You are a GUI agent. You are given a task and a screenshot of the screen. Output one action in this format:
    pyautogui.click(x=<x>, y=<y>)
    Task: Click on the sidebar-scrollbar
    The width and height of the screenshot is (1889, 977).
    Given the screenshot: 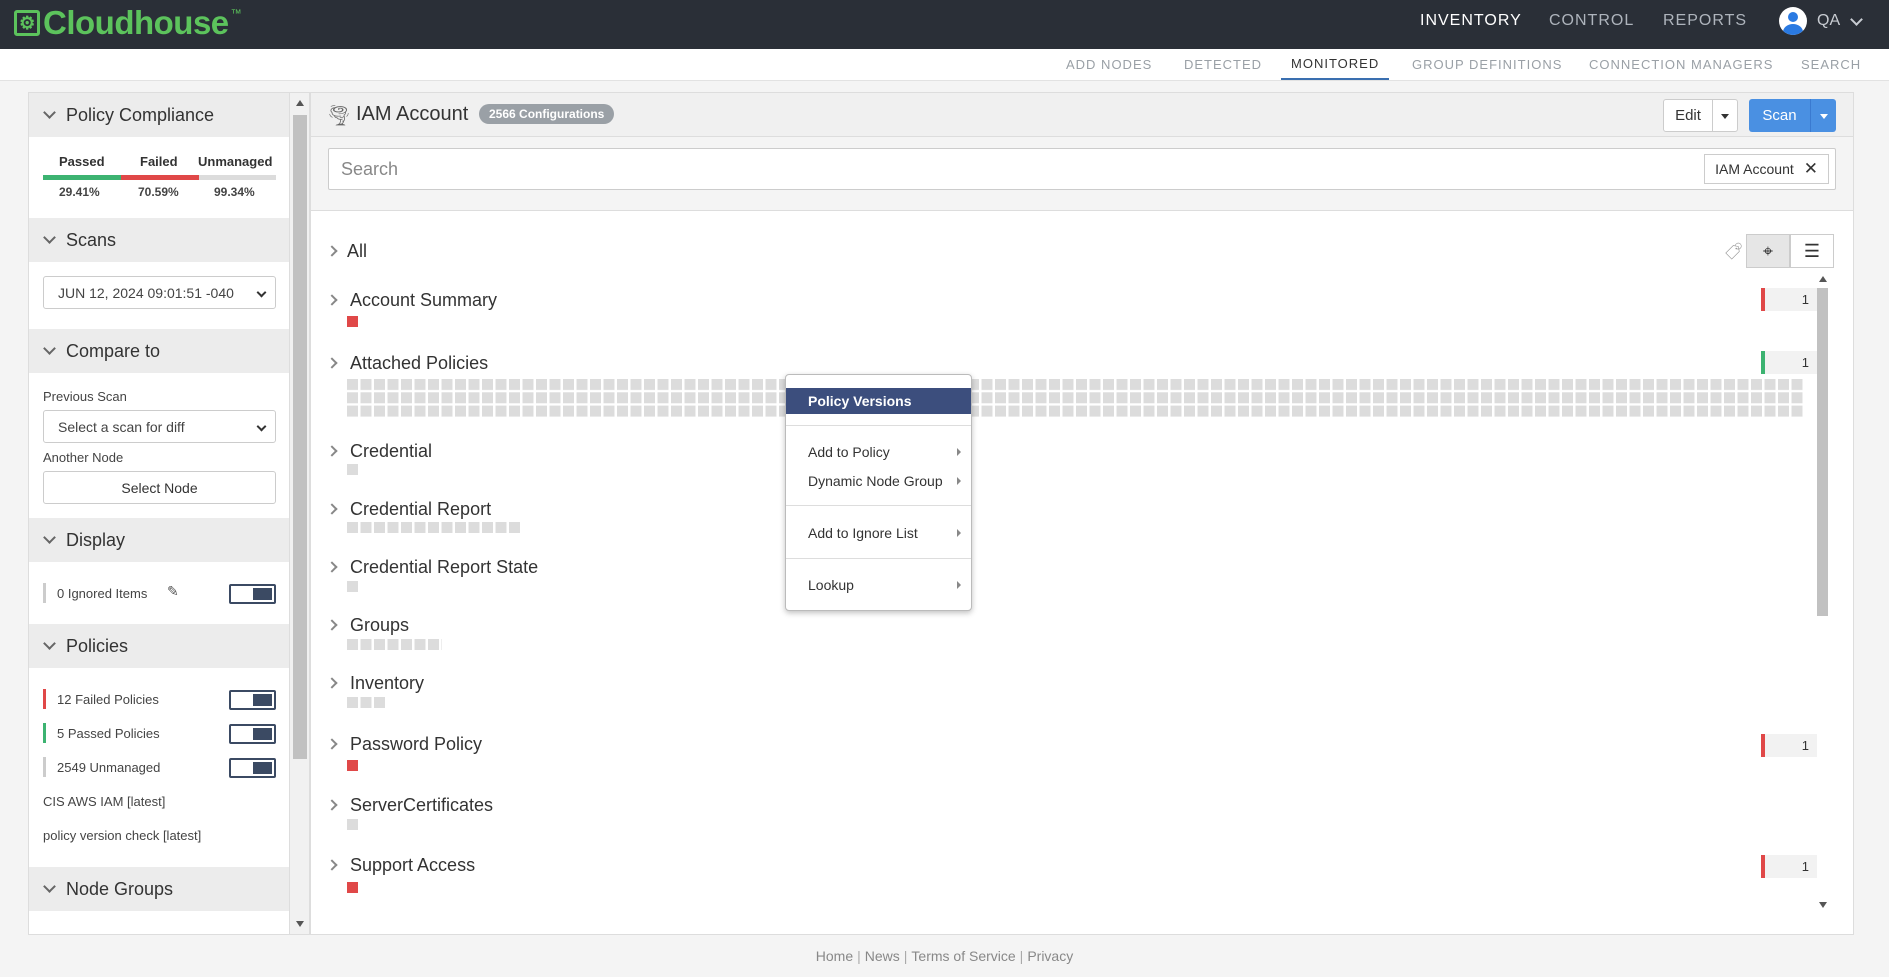 What is the action you would take?
    pyautogui.click(x=300, y=513)
    